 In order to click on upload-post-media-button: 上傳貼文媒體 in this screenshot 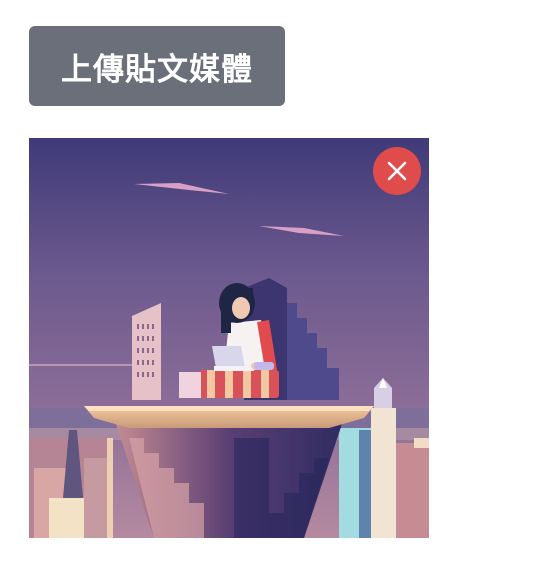, I will do `click(157, 66)`.